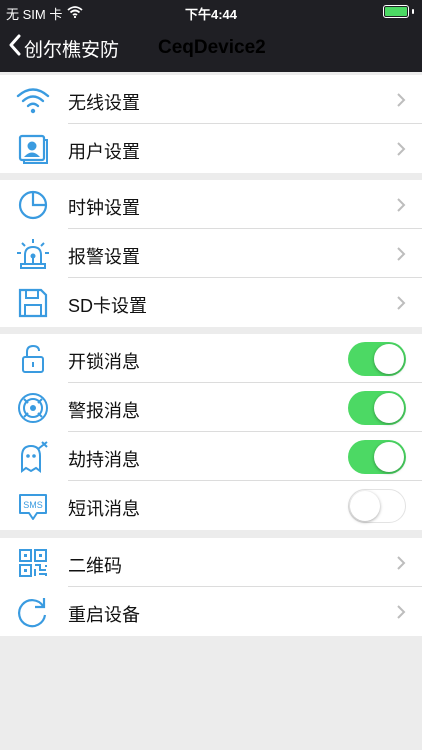 The image size is (422, 750). What do you see at coordinates (104, 411) in the screenshot?
I see `row-label: 警报消息` at bounding box center [104, 411].